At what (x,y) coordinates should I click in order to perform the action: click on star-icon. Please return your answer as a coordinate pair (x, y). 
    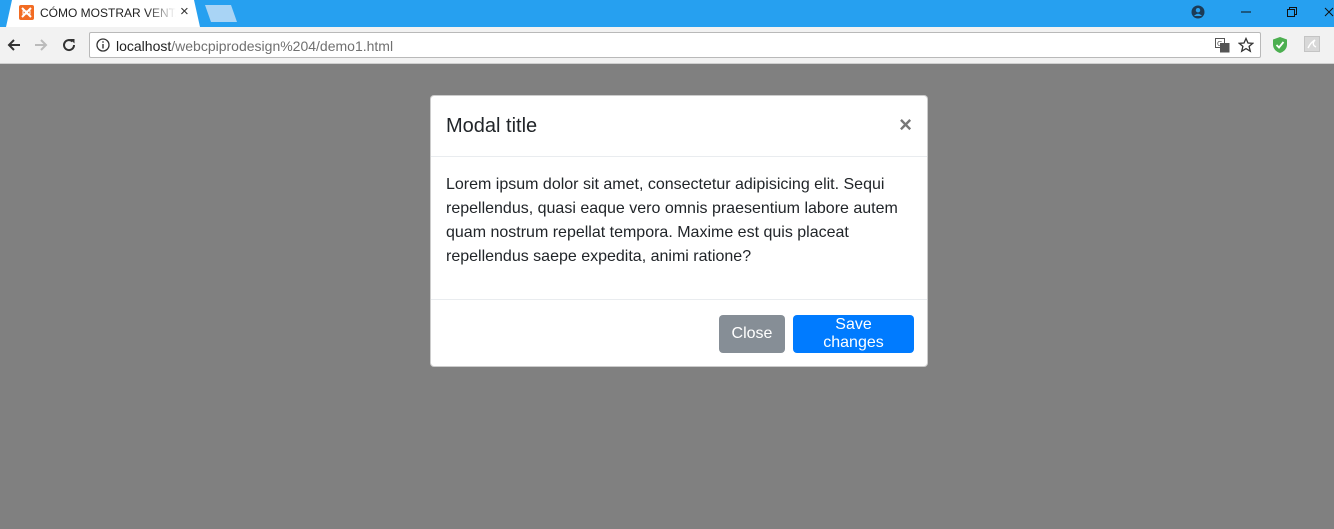
    Looking at the image, I should click on (1246, 47).